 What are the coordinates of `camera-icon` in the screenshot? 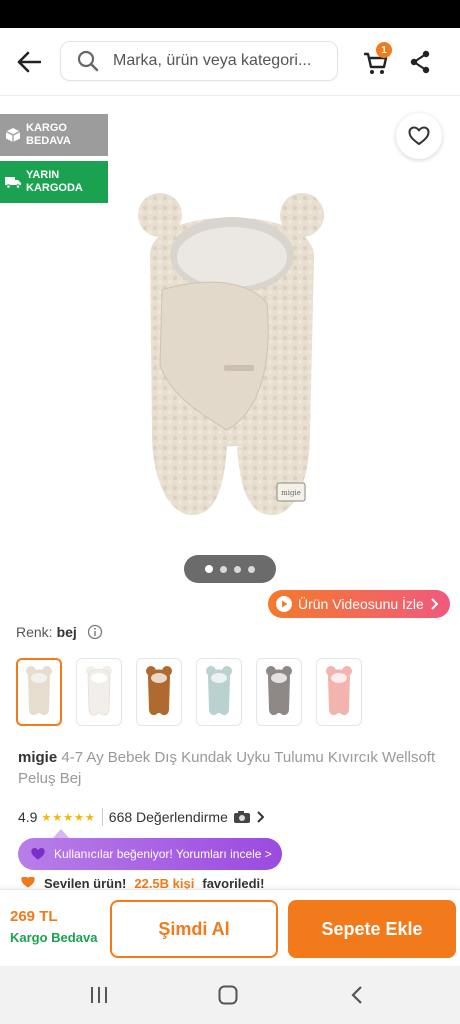 It's located at (241, 817).